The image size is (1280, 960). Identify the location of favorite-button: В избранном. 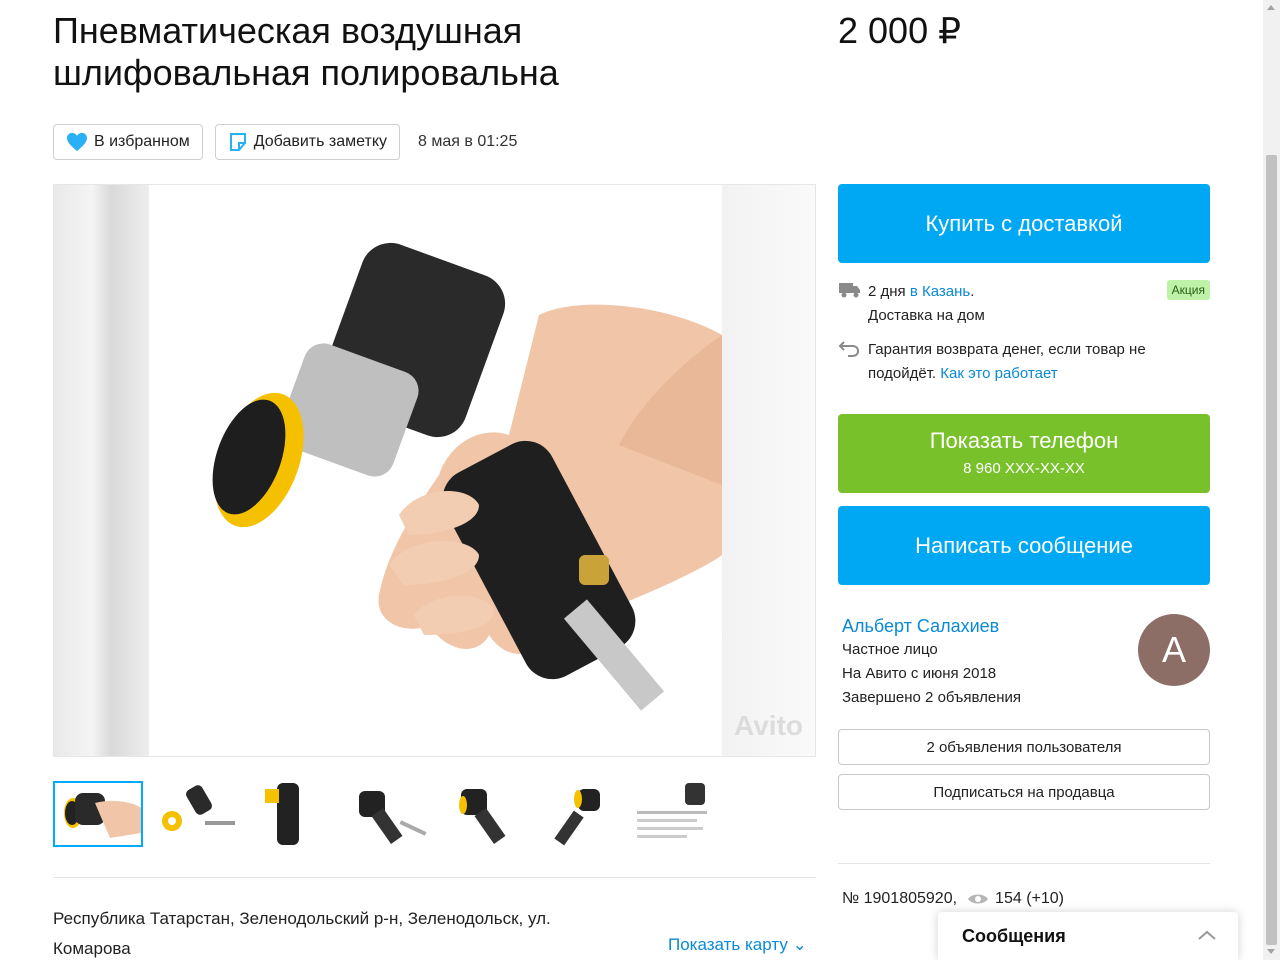
(128, 142).